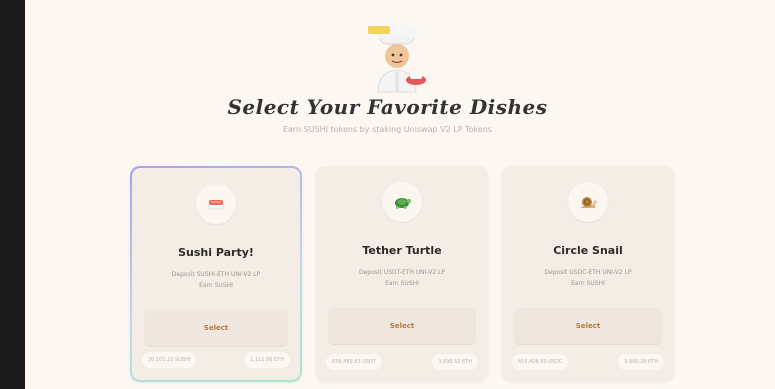 Image resolution: width=775 pixels, height=389 pixels. I want to click on stat-right: 3,098.52 ETH, so click(455, 362).